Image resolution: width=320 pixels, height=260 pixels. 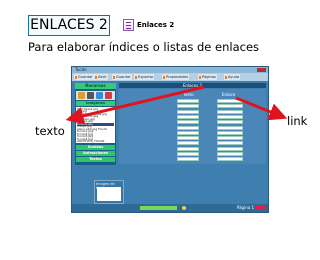 I want to click on toolbar-button-6: Páginas, so click(x=207, y=77).